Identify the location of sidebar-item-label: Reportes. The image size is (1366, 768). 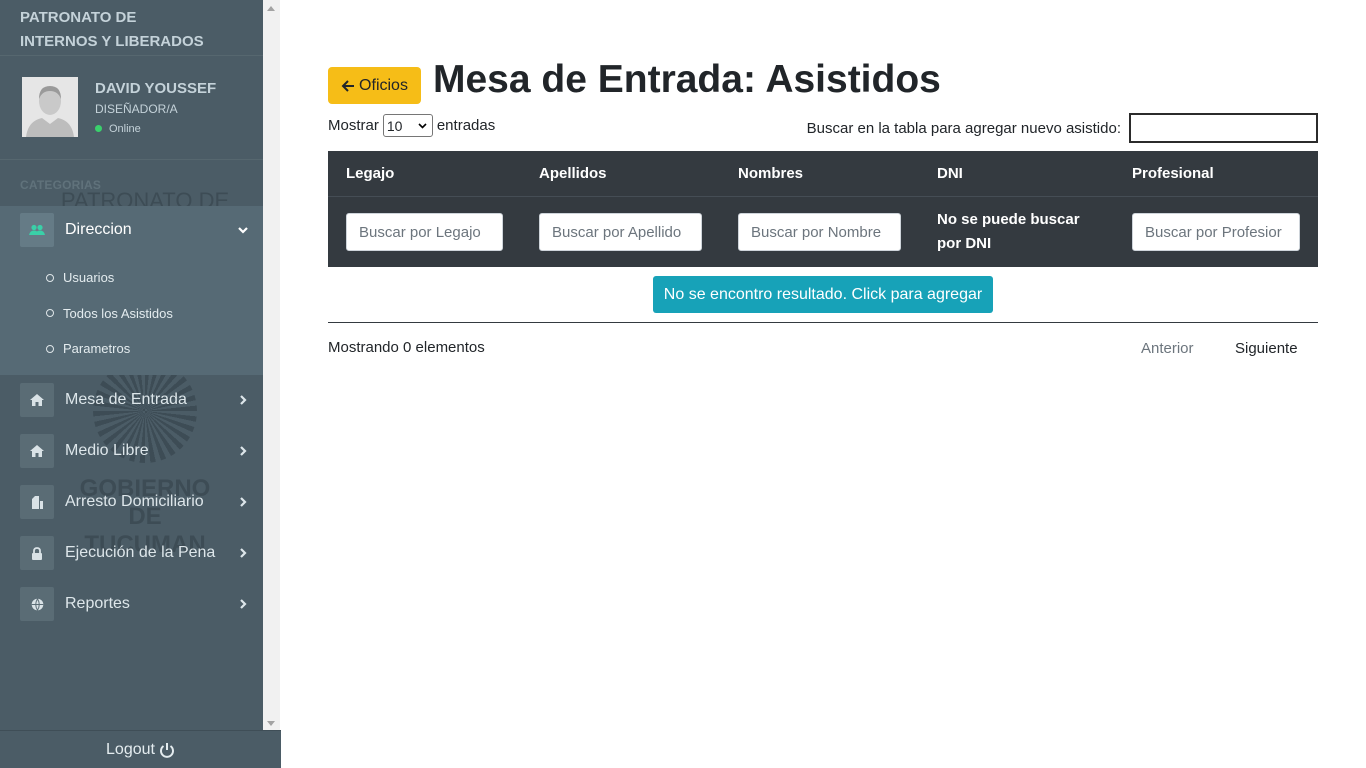
(97, 603).